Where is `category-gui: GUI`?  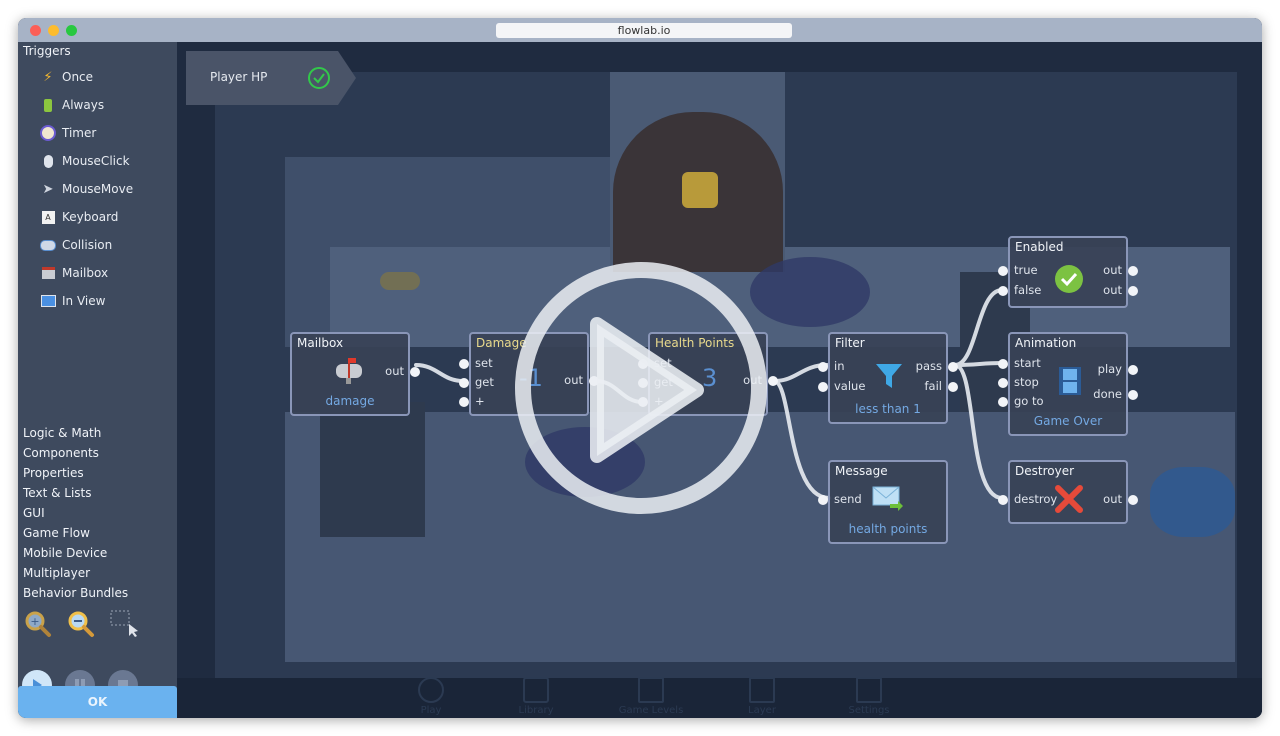 category-gui: GUI is located at coordinates (34, 513).